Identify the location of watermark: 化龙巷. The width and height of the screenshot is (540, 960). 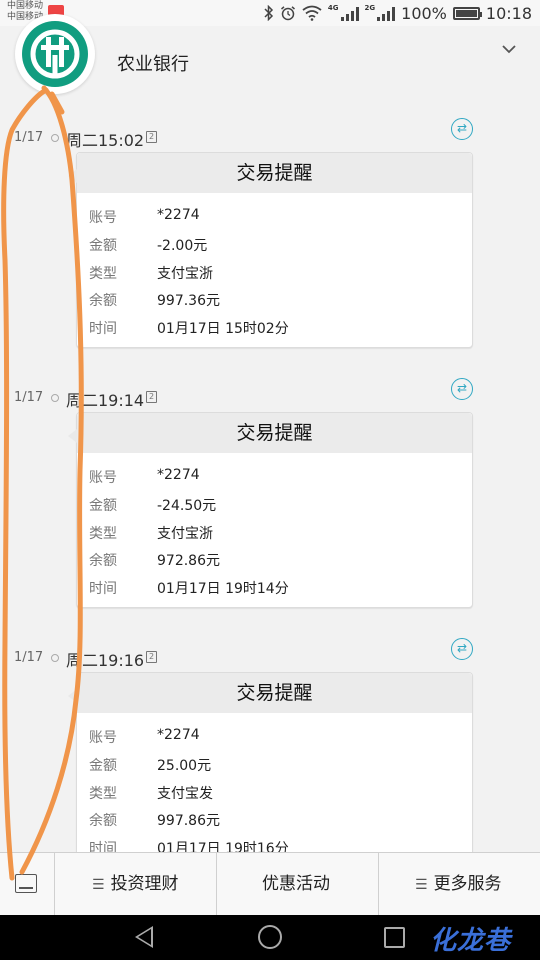
(471, 941).